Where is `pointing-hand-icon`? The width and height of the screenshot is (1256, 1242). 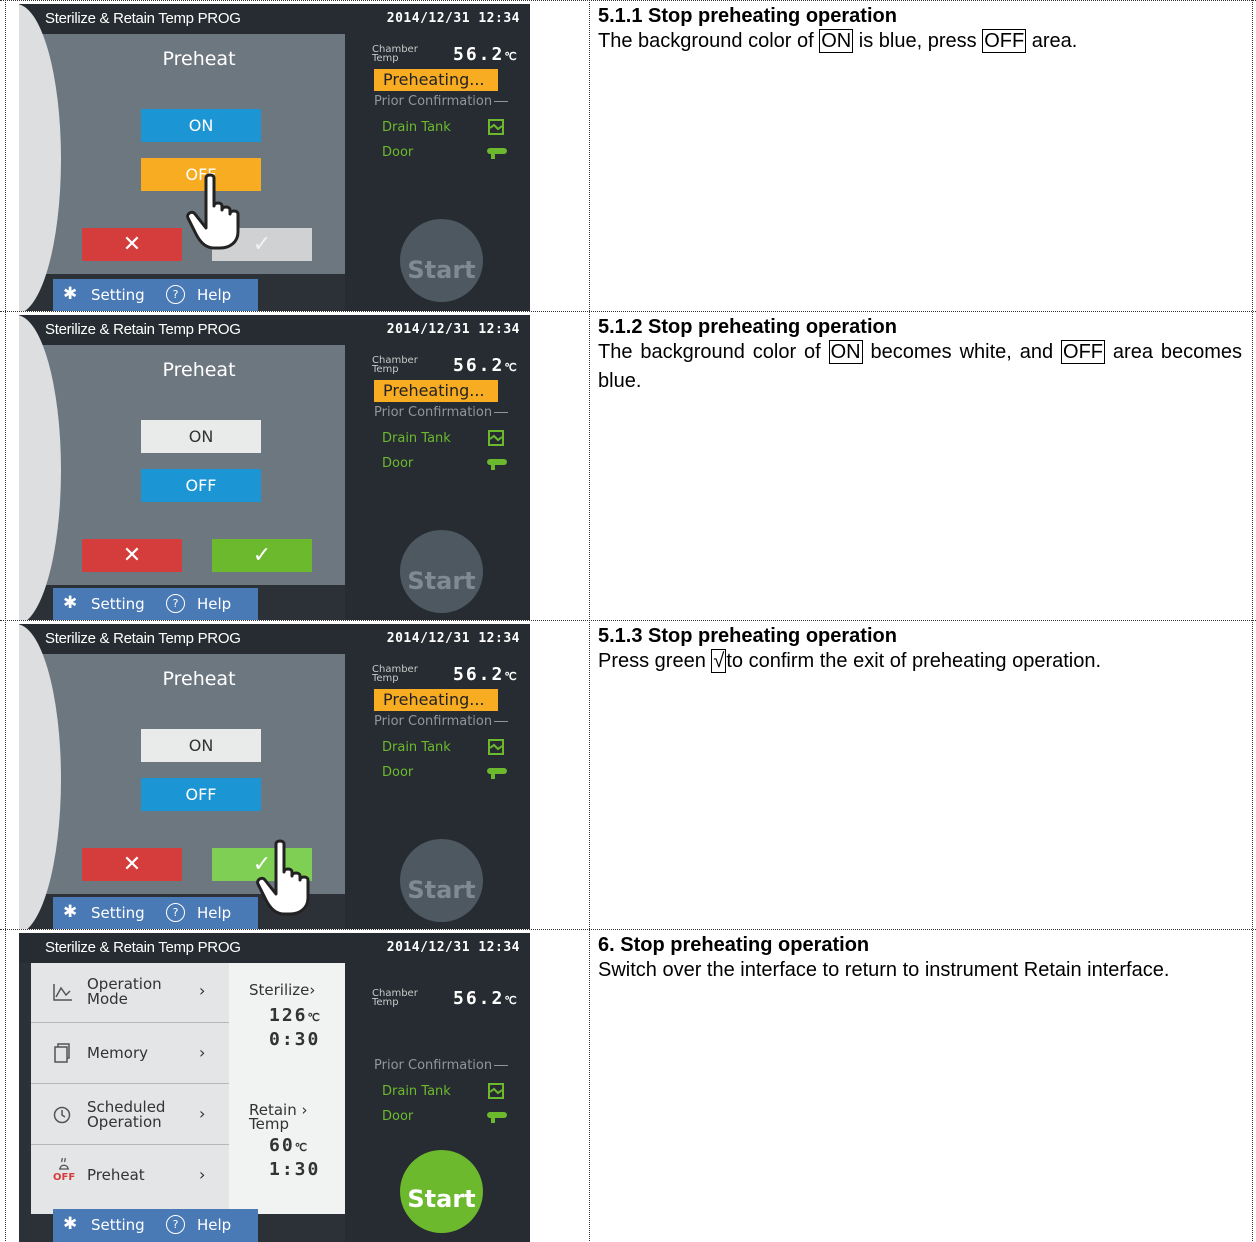
pointing-hand-icon is located at coordinates (213, 211).